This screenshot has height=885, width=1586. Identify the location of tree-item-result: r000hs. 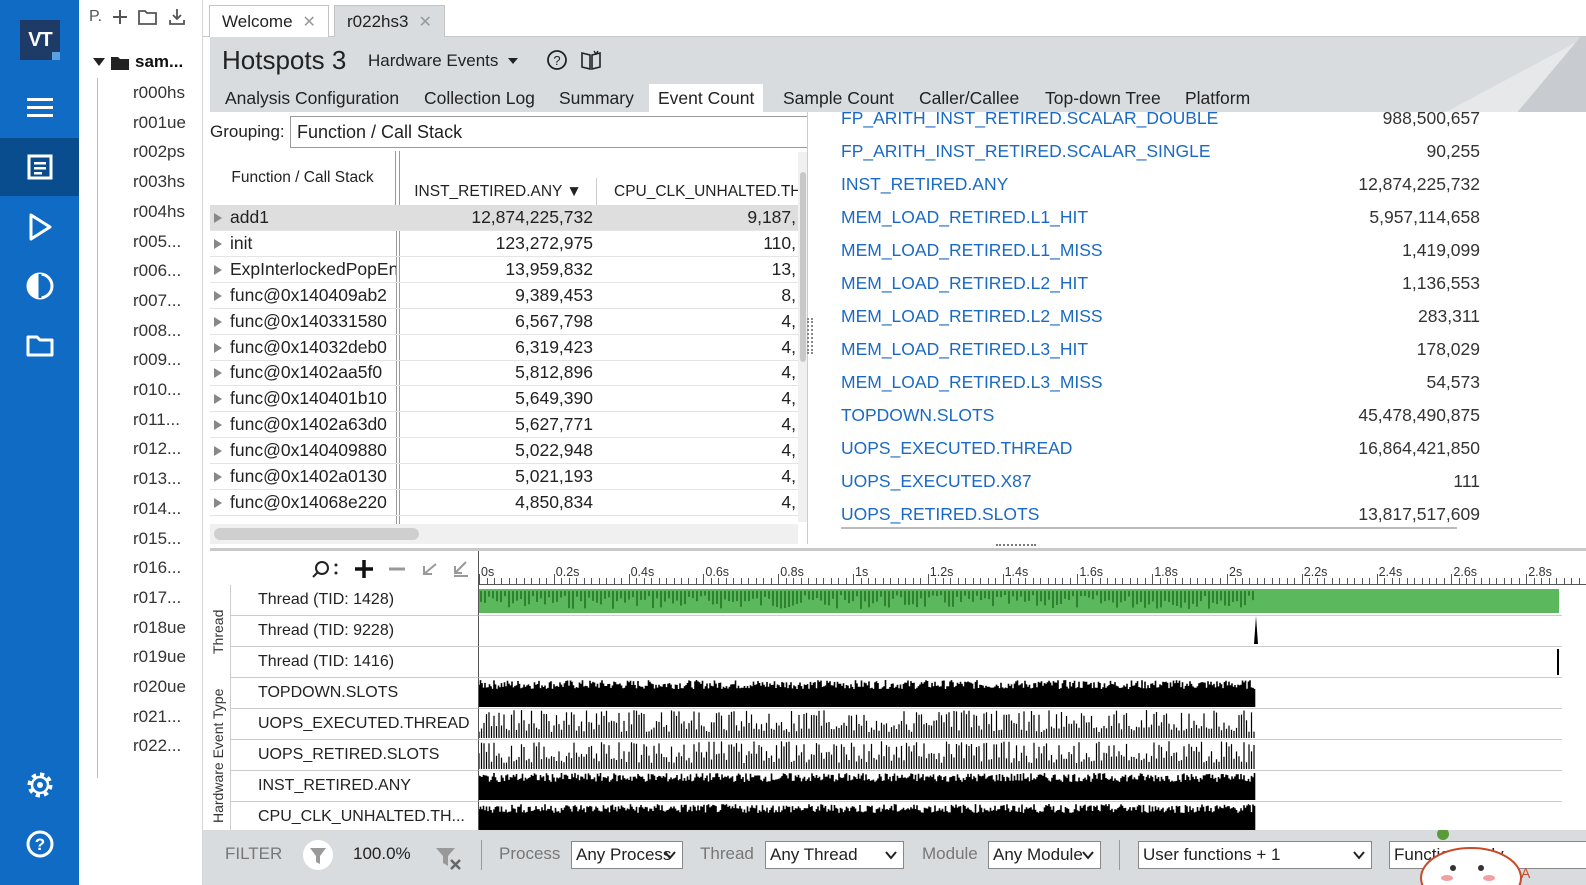
(159, 93).